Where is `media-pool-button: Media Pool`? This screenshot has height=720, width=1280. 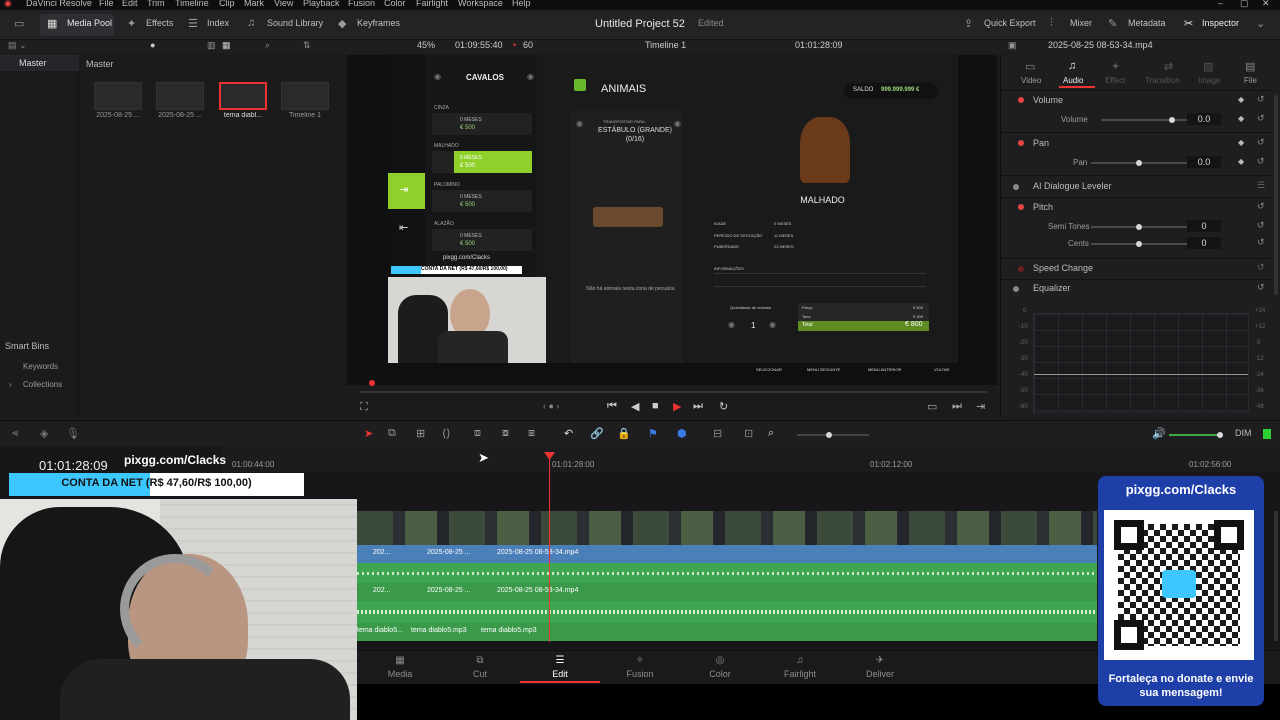 media-pool-button: Media Pool is located at coordinates (89, 23).